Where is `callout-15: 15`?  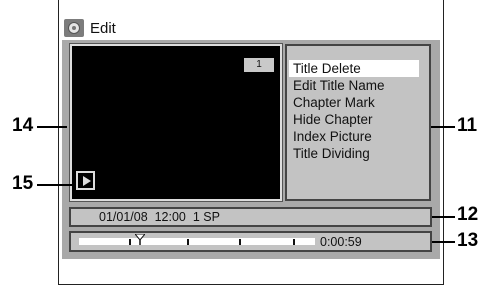
callout-15: 15 is located at coordinates (23, 183).